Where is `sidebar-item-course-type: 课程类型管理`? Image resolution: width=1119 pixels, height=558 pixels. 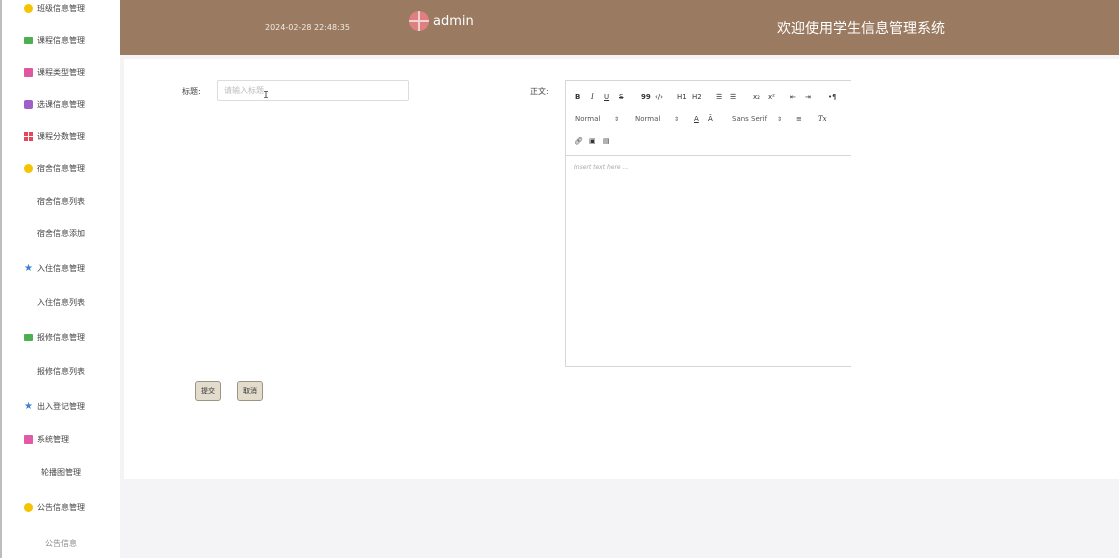 sidebar-item-course-type: 课程类型管理 is located at coordinates (61, 72).